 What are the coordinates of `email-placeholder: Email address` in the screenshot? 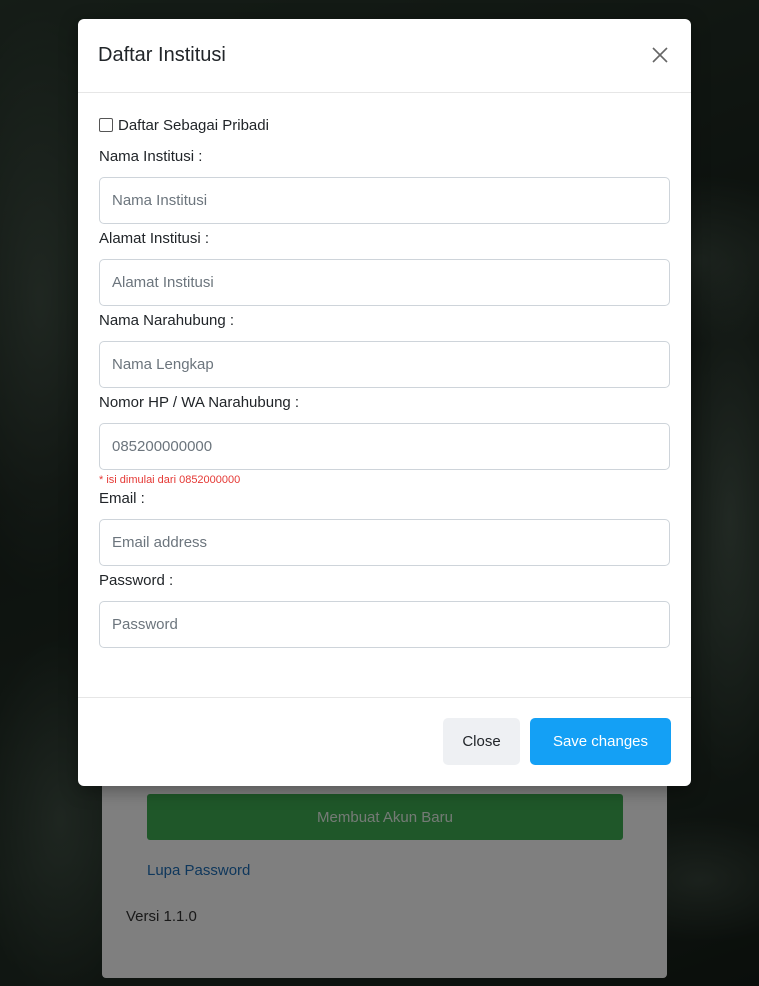 It's located at (160, 542).